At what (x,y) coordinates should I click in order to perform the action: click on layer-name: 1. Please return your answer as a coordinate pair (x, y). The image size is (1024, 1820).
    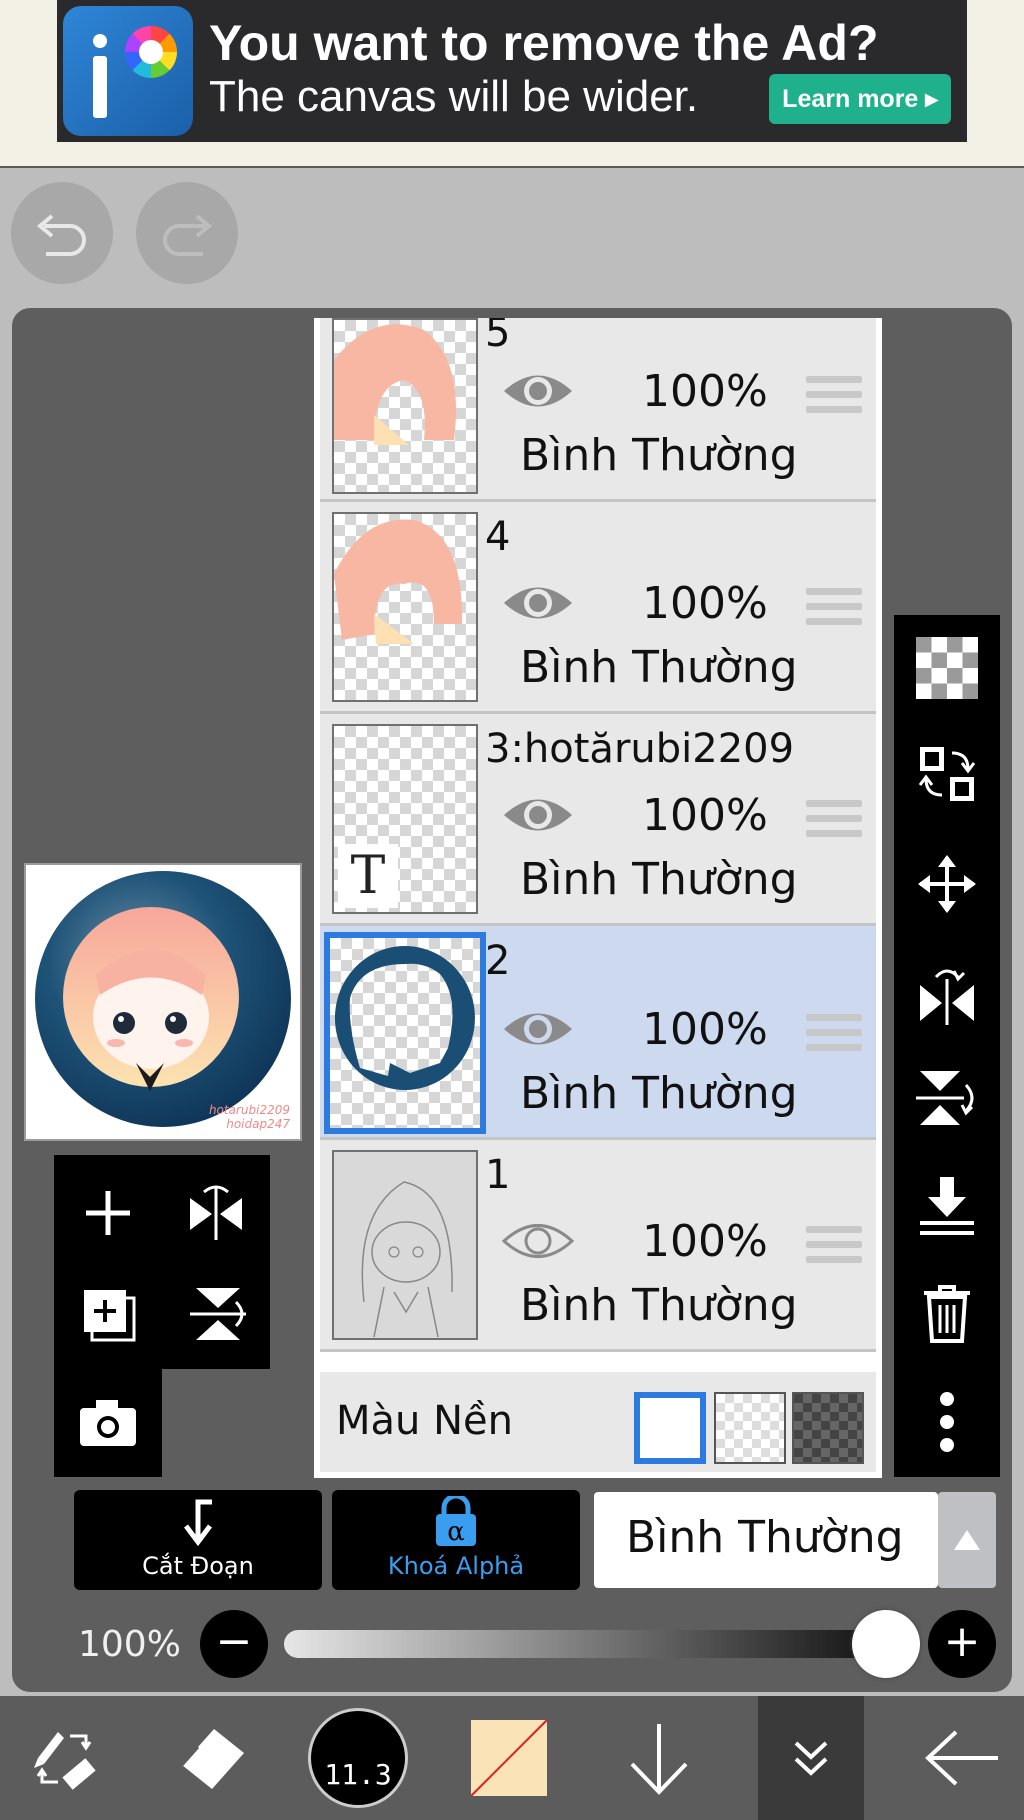
    Looking at the image, I should click on (498, 1175).